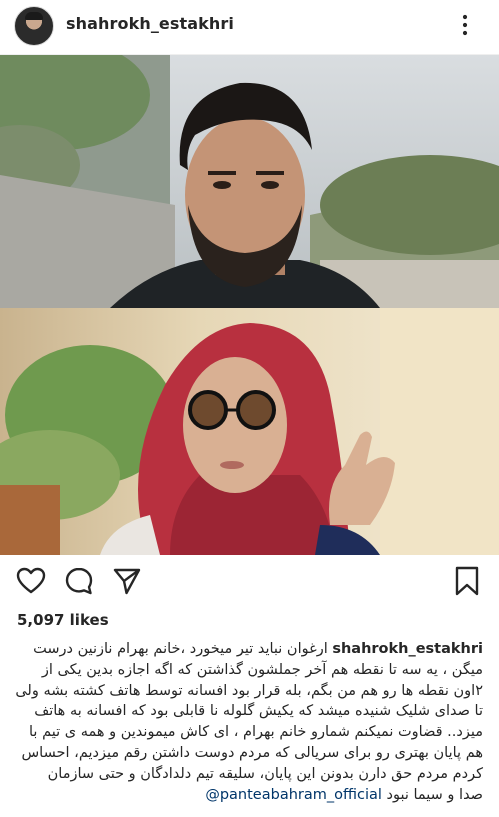  What do you see at coordinates (407, 649) in the screenshot?
I see `caption-username: shahrokh_estakhri` at bounding box center [407, 649].